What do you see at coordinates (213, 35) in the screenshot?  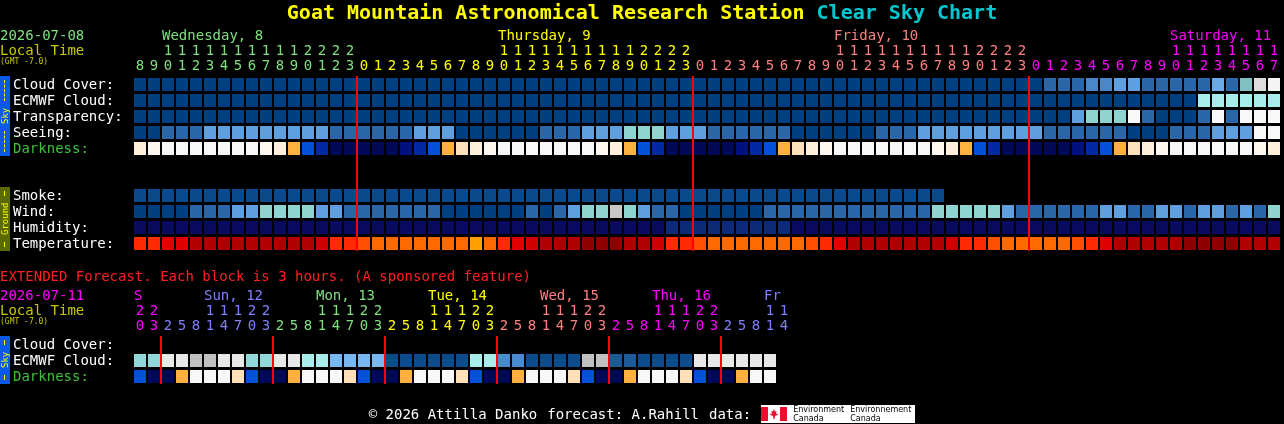 I see `day-label: Wednesday, 8` at bounding box center [213, 35].